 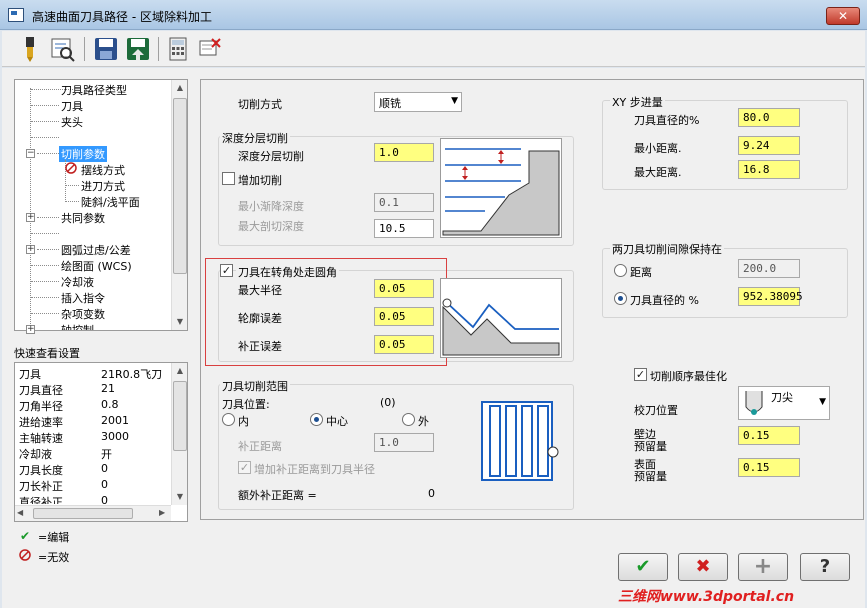 I want to click on max-radius-input: 0.05, so click(x=404, y=288).